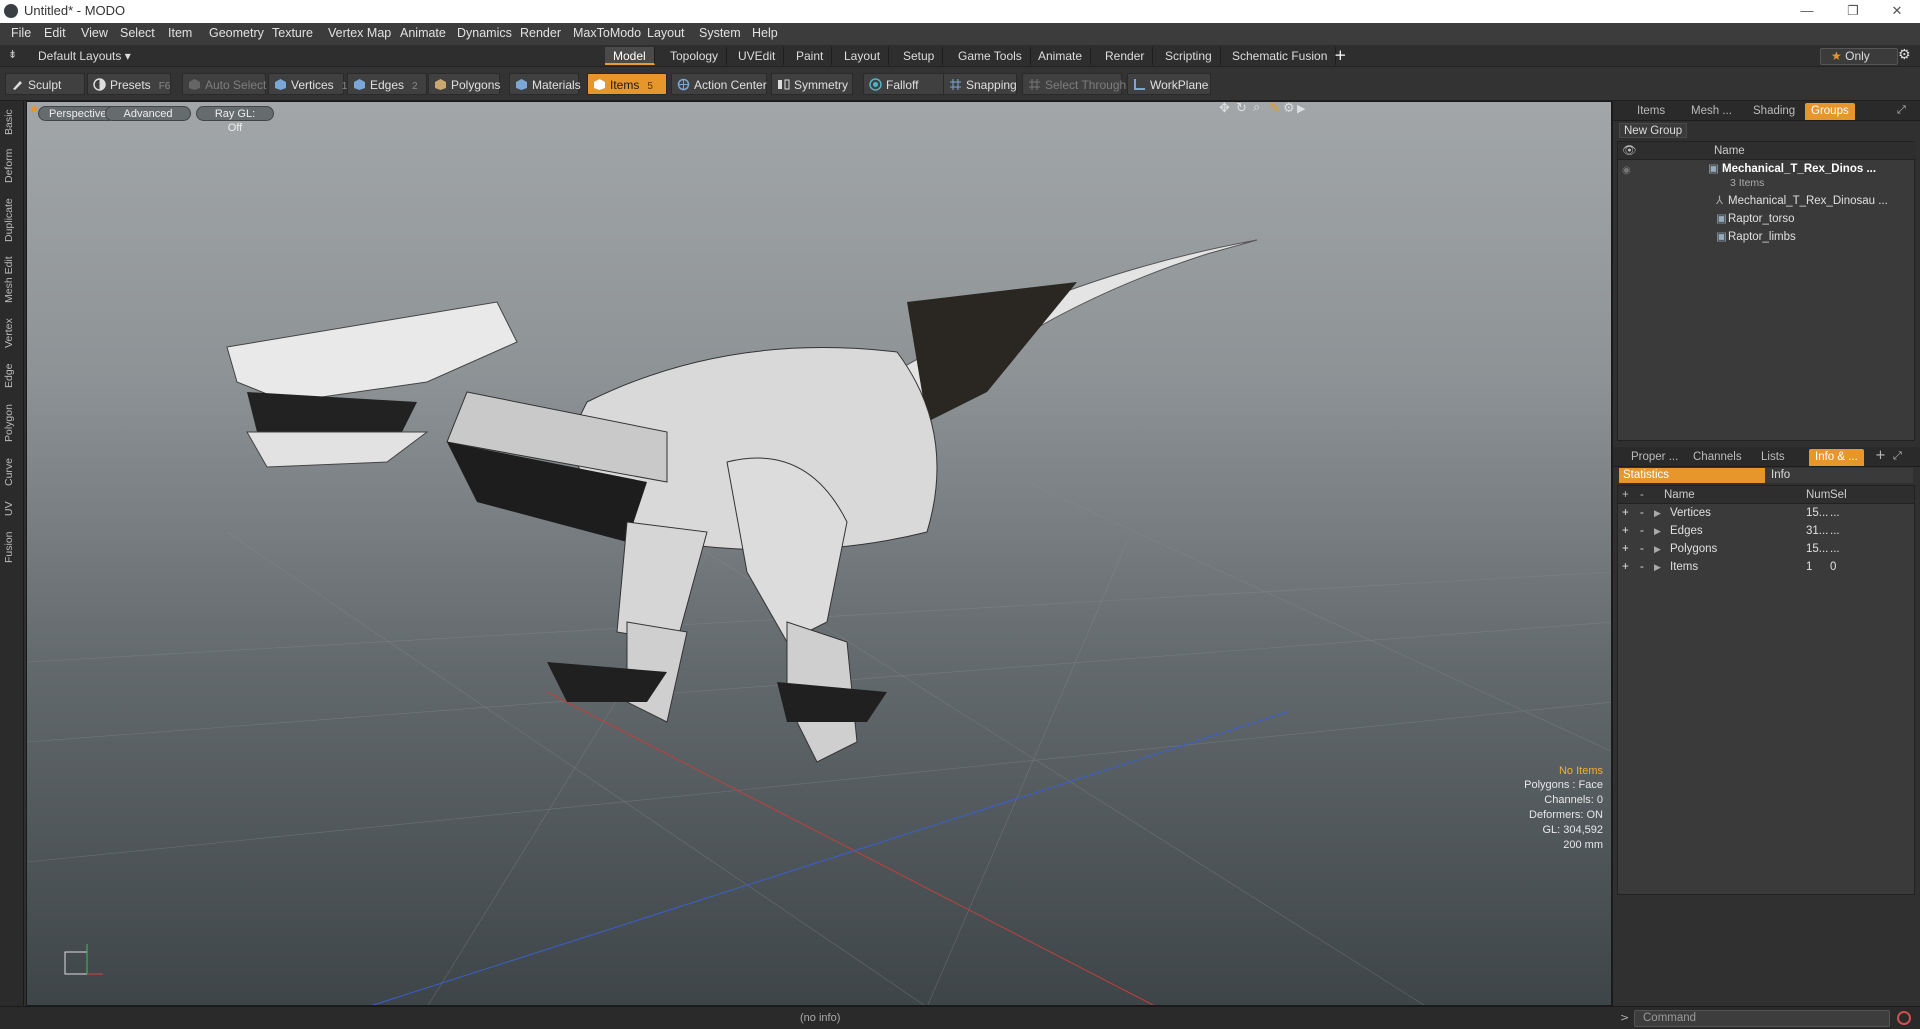 The height and width of the screenshot is (1029, 1920). I want to click on gear-icon: ⚙, so click(1904, 55).